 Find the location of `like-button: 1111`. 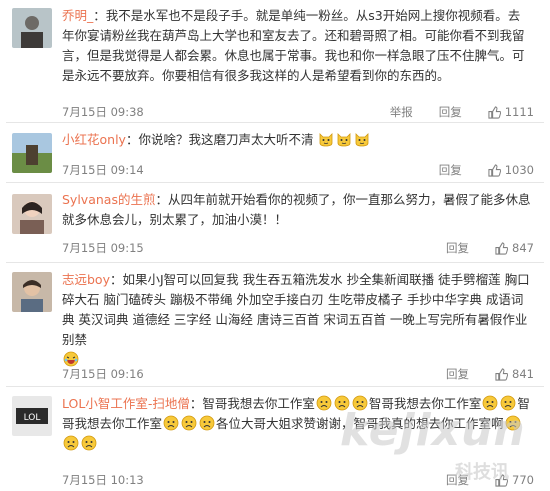

like-button: 1111 is located at coordinates (511, 112).